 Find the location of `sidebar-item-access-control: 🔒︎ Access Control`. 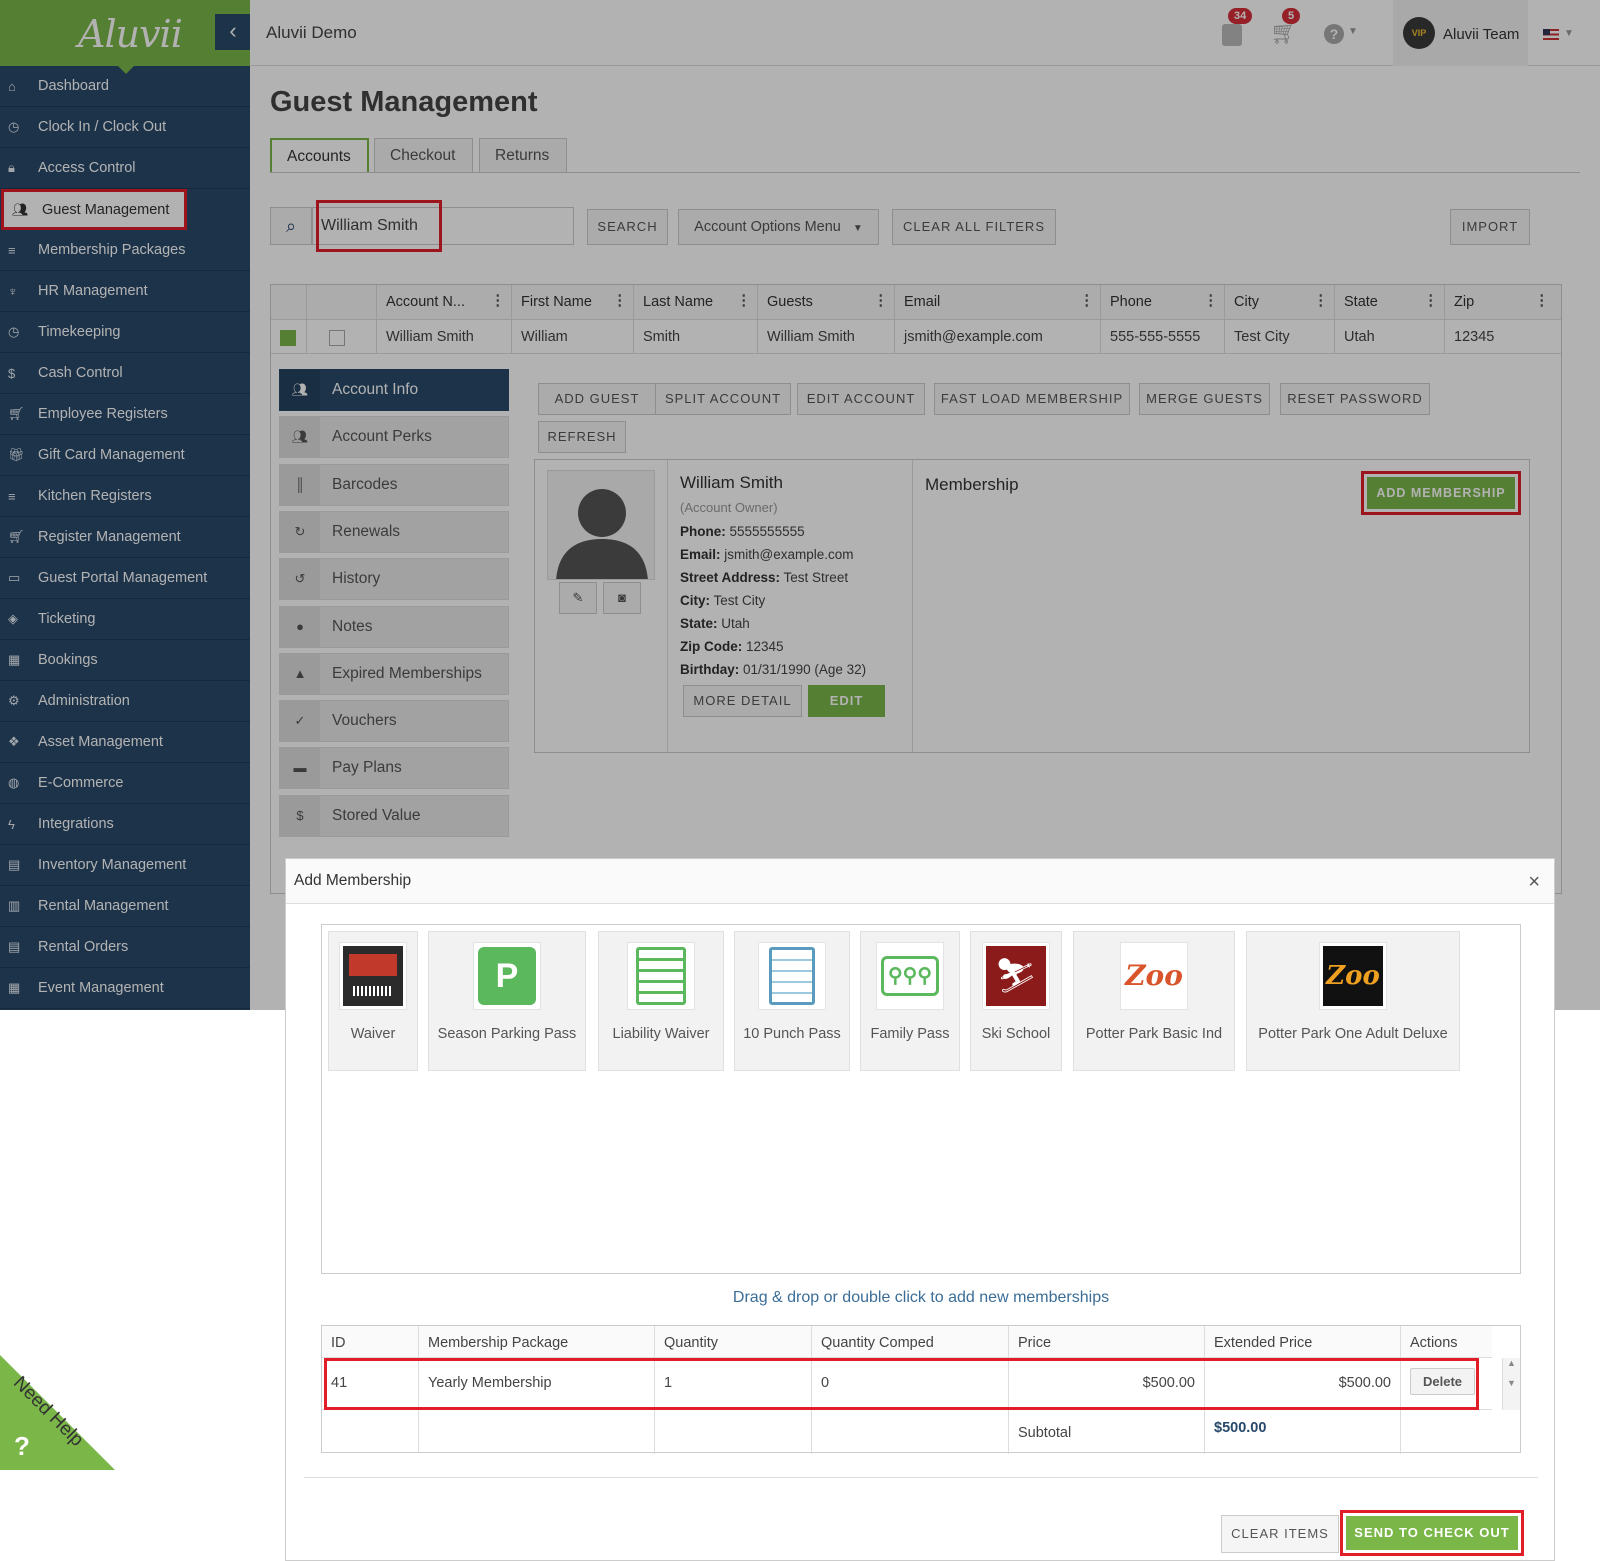

sidebar-item-access-control: 🔒︎ Access Control is located at coordinates (125, 168).